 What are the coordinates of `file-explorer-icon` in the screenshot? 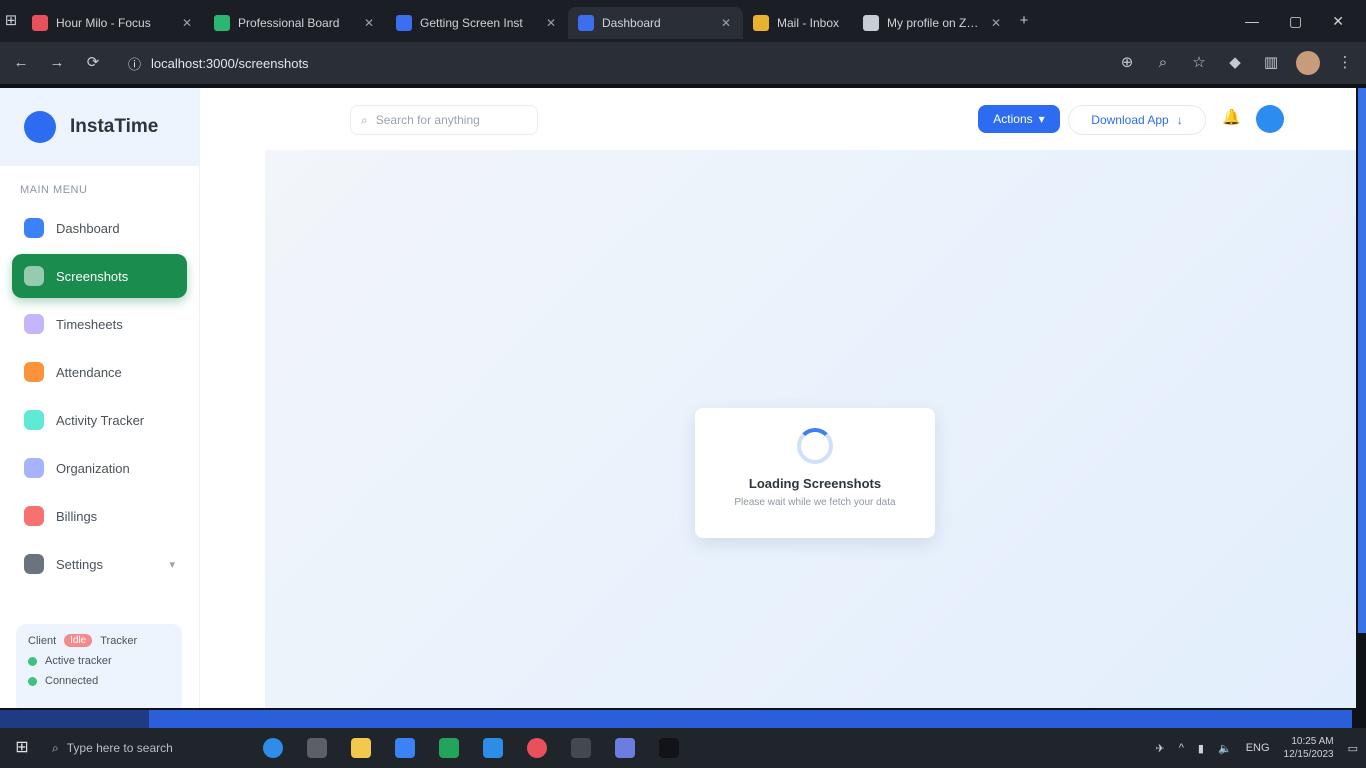 It's located at (361, 748).